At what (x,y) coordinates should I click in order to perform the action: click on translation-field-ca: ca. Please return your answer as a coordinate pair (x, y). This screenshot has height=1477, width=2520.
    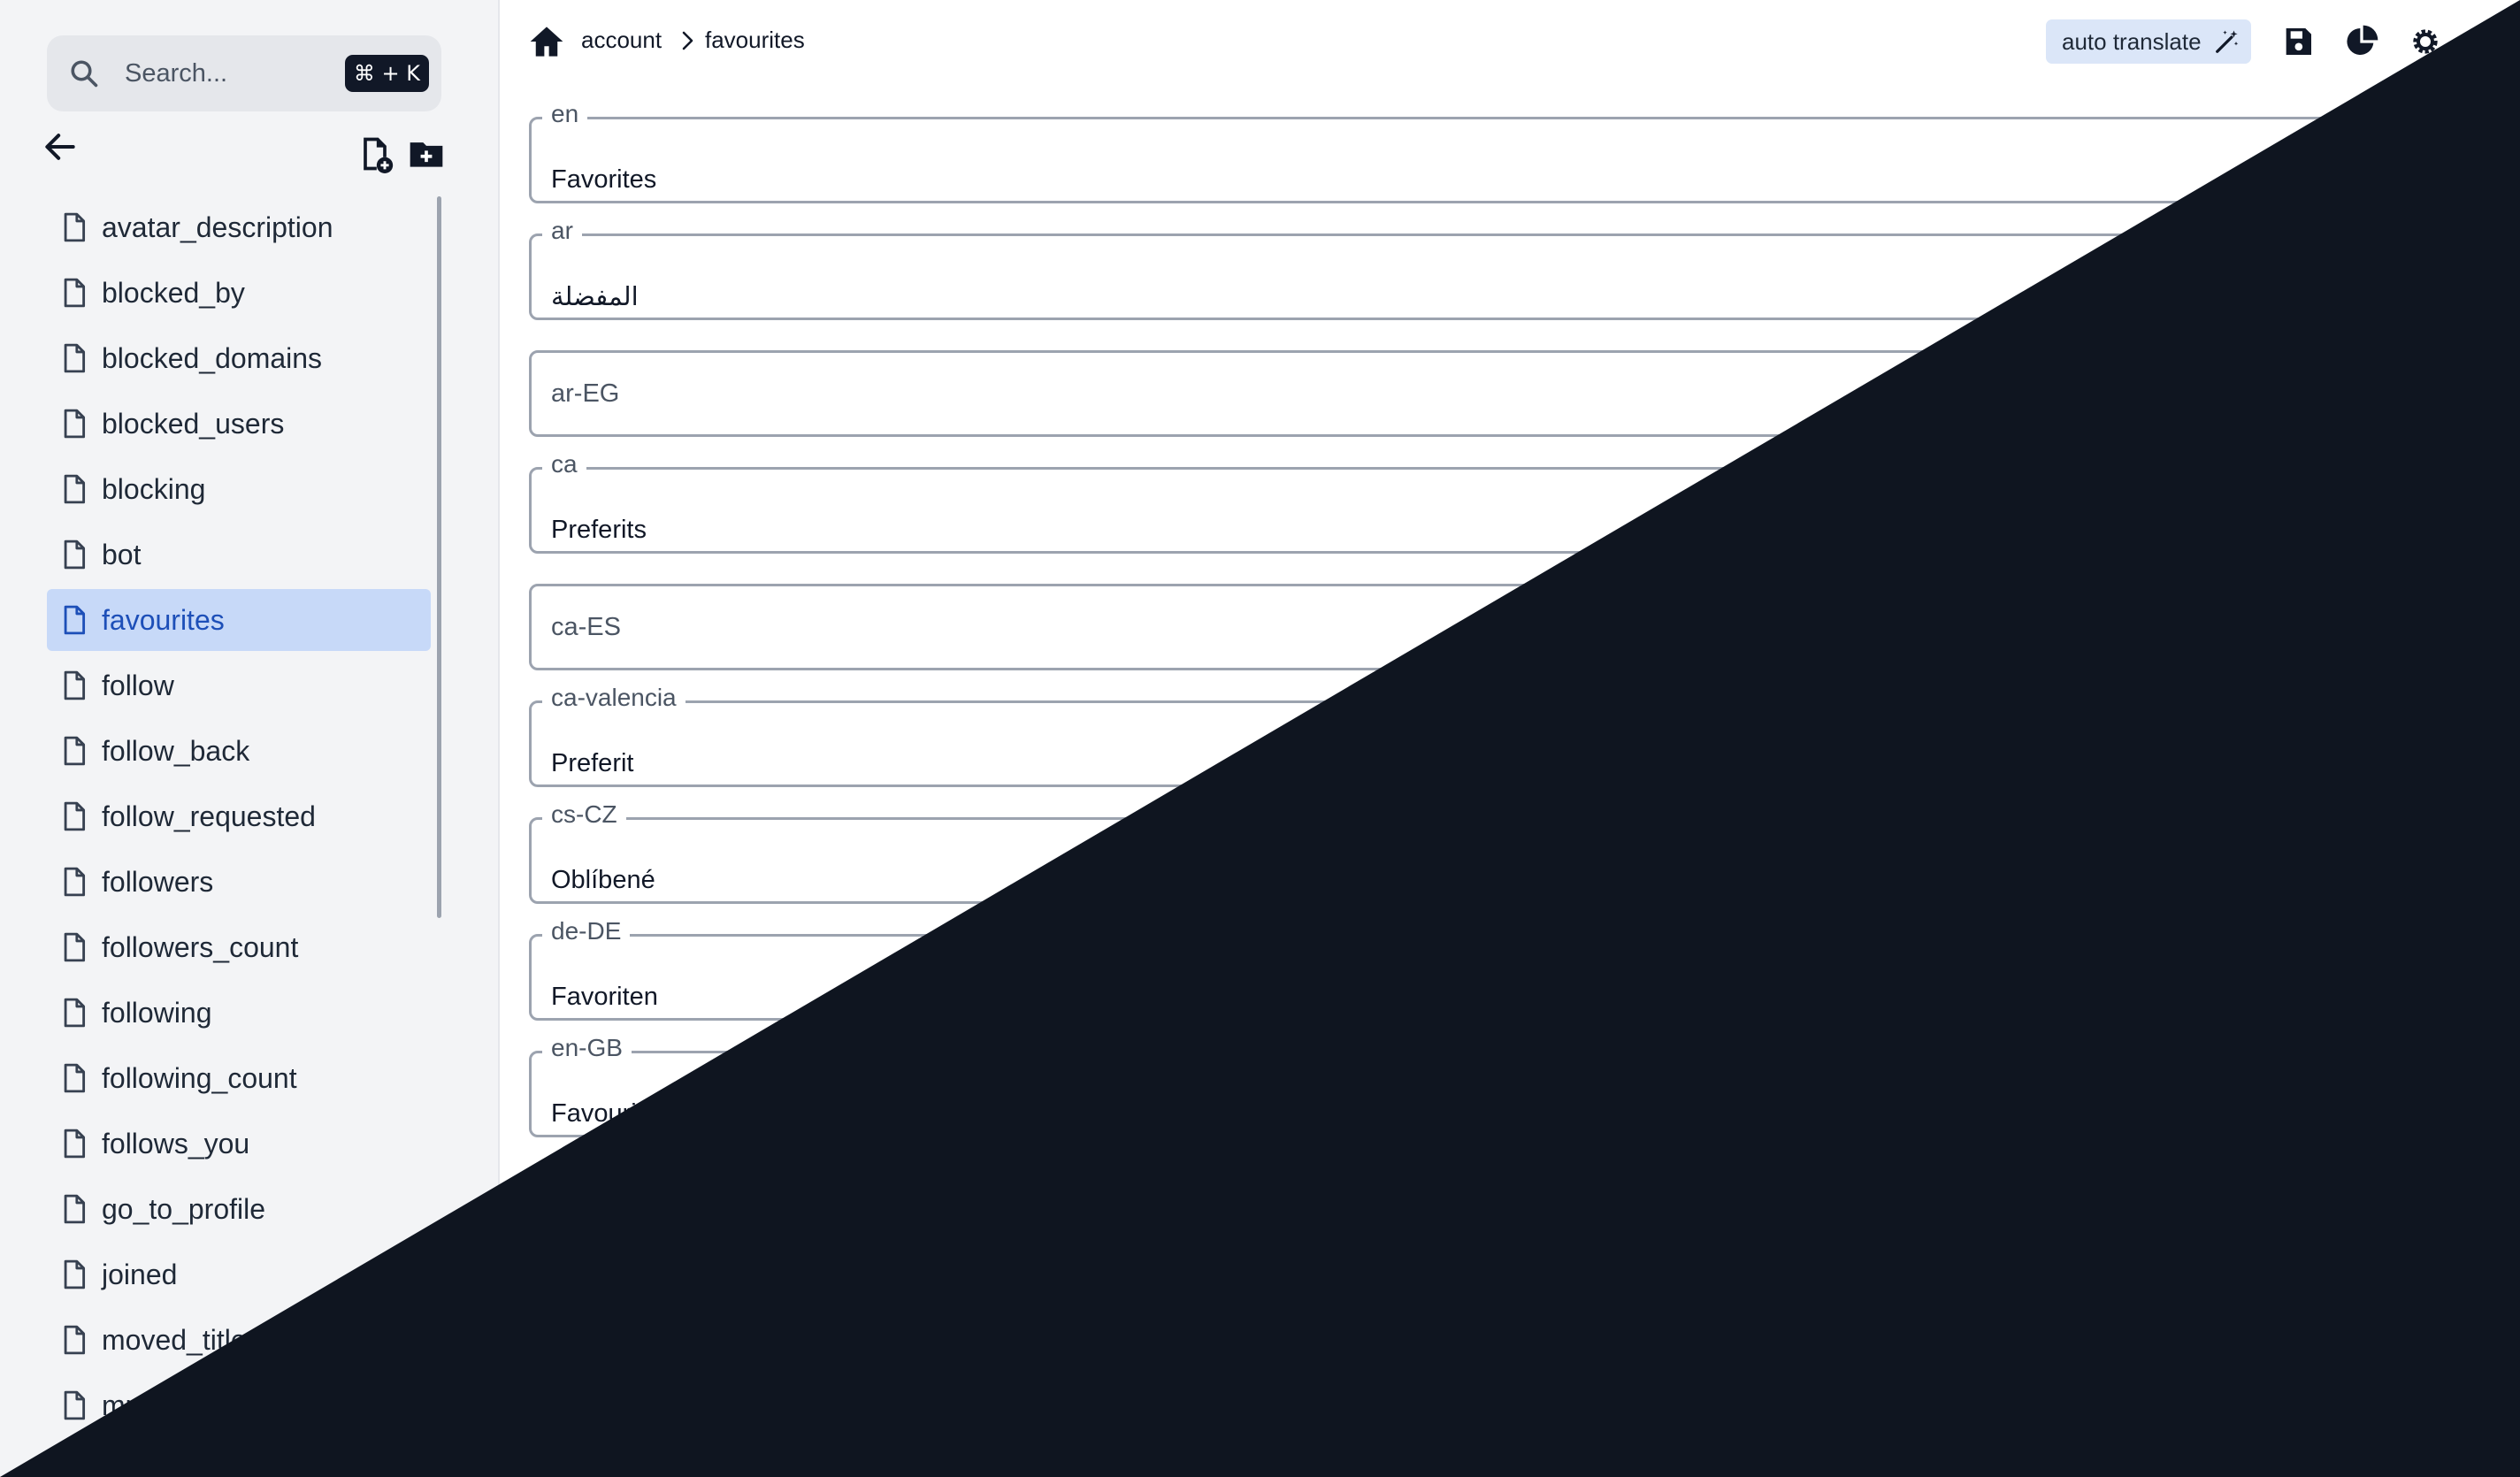
    Looking at the image, I should click on (1514, 501).